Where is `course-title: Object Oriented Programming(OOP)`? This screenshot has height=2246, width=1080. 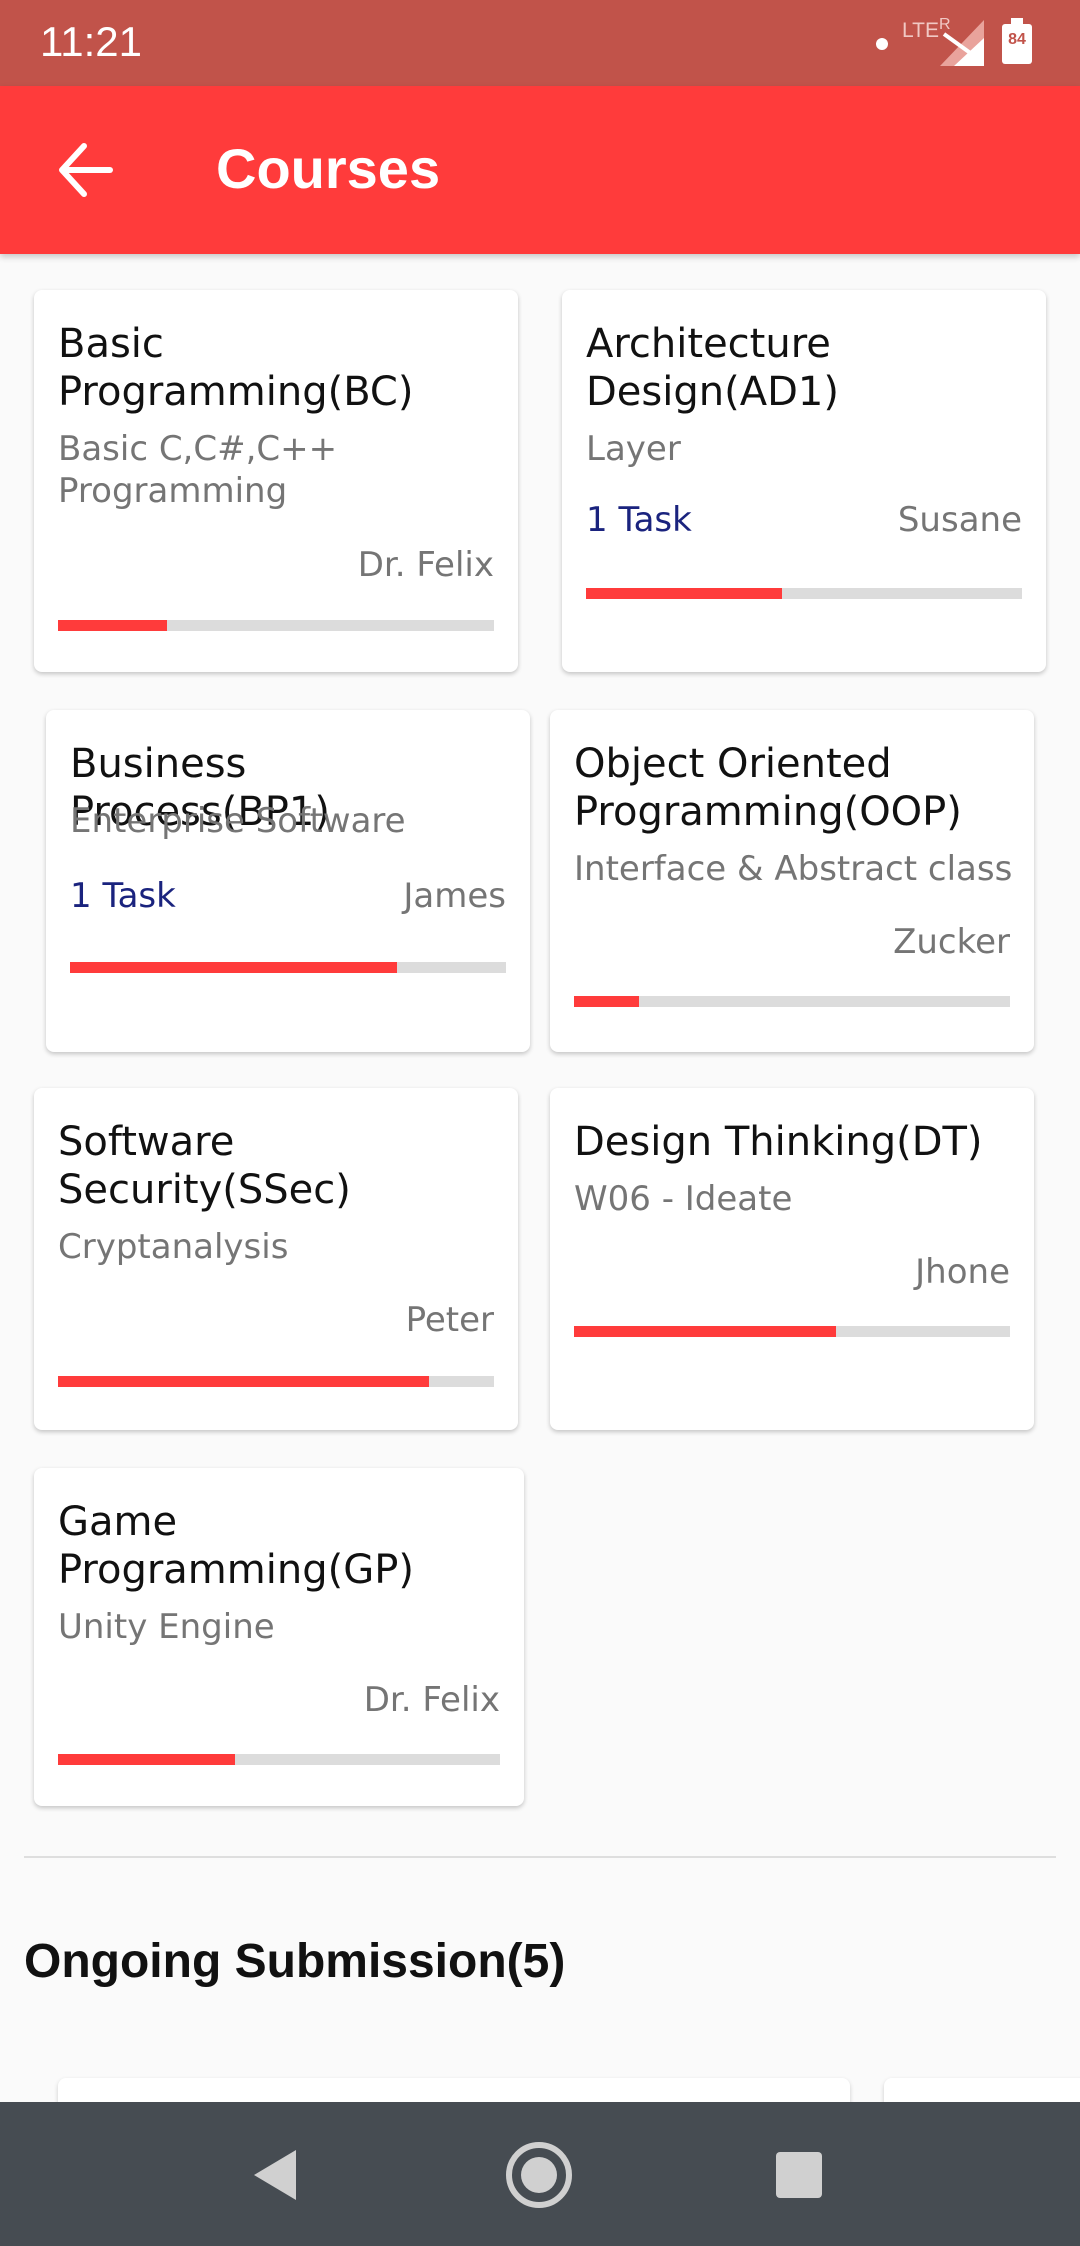 course-title: Object Oriented Programming(OOP) is located at coordinates (768, 788).